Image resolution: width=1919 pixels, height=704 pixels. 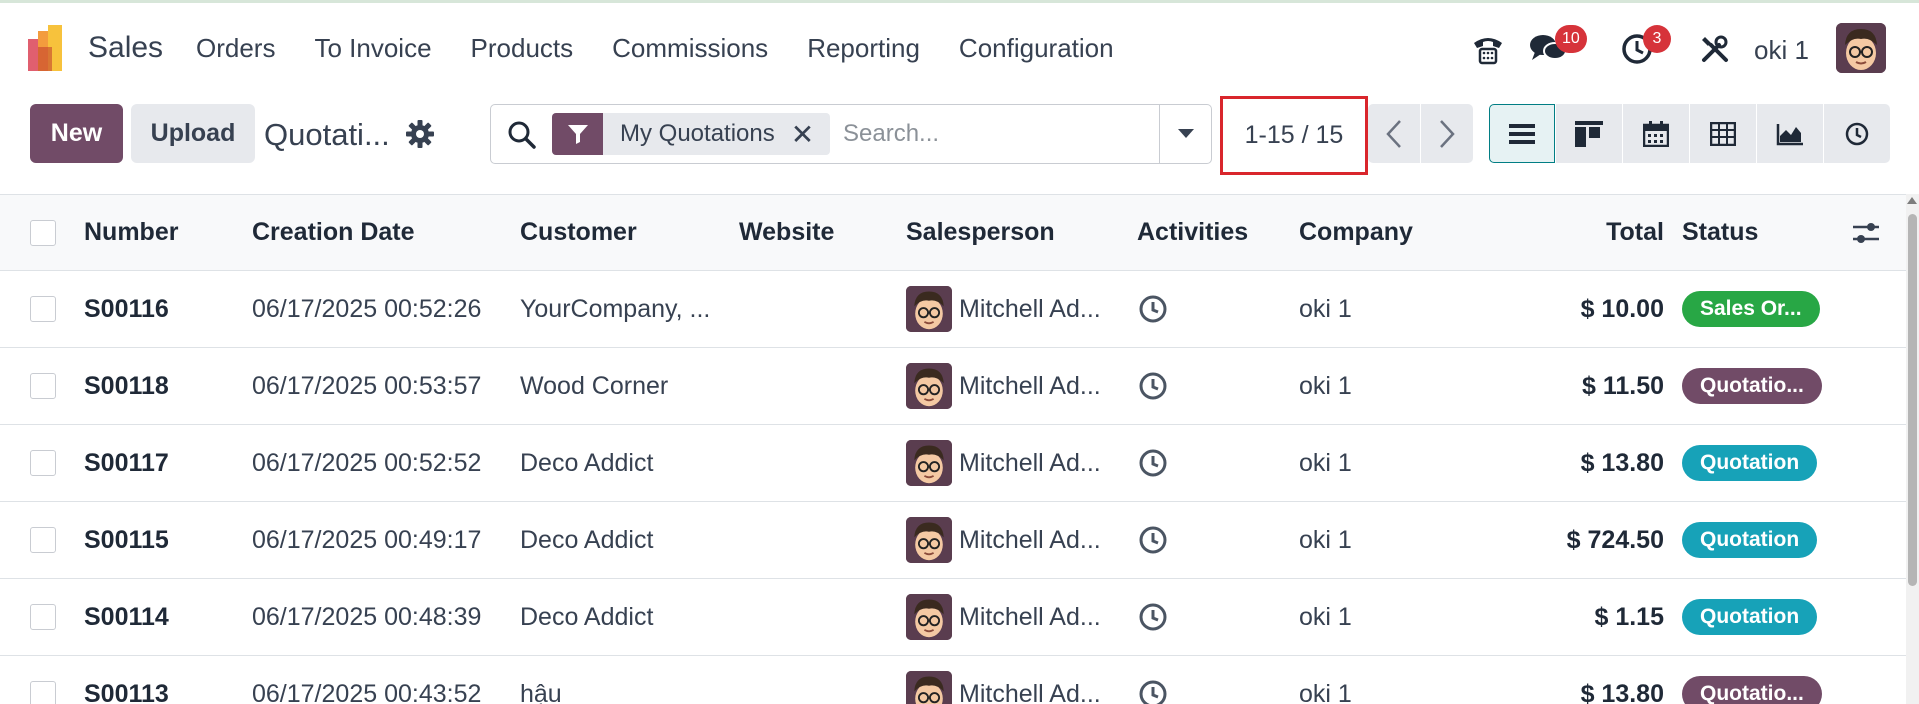 I want to click on area-chart-icon, so click(x=1789, y=134).